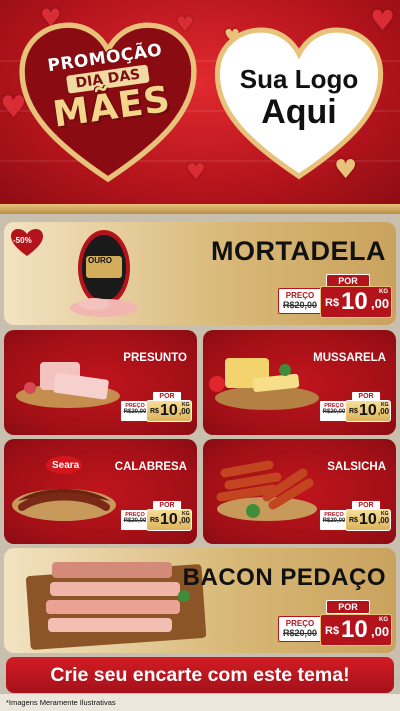 This screenshot has width=400, height=711. What do you see at coordinates (100, 260) in the screenshot?
I see `brand-label: OURO` at bounding box center [100, 260].